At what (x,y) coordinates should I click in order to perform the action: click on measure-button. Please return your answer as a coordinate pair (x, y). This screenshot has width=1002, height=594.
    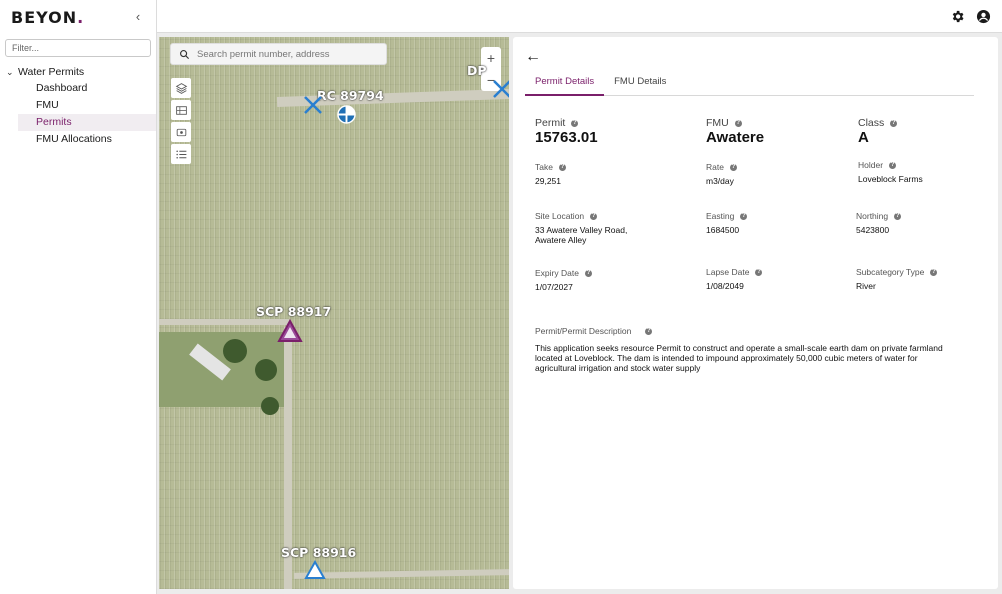
    Looking at the image, I should click on (181, 132).